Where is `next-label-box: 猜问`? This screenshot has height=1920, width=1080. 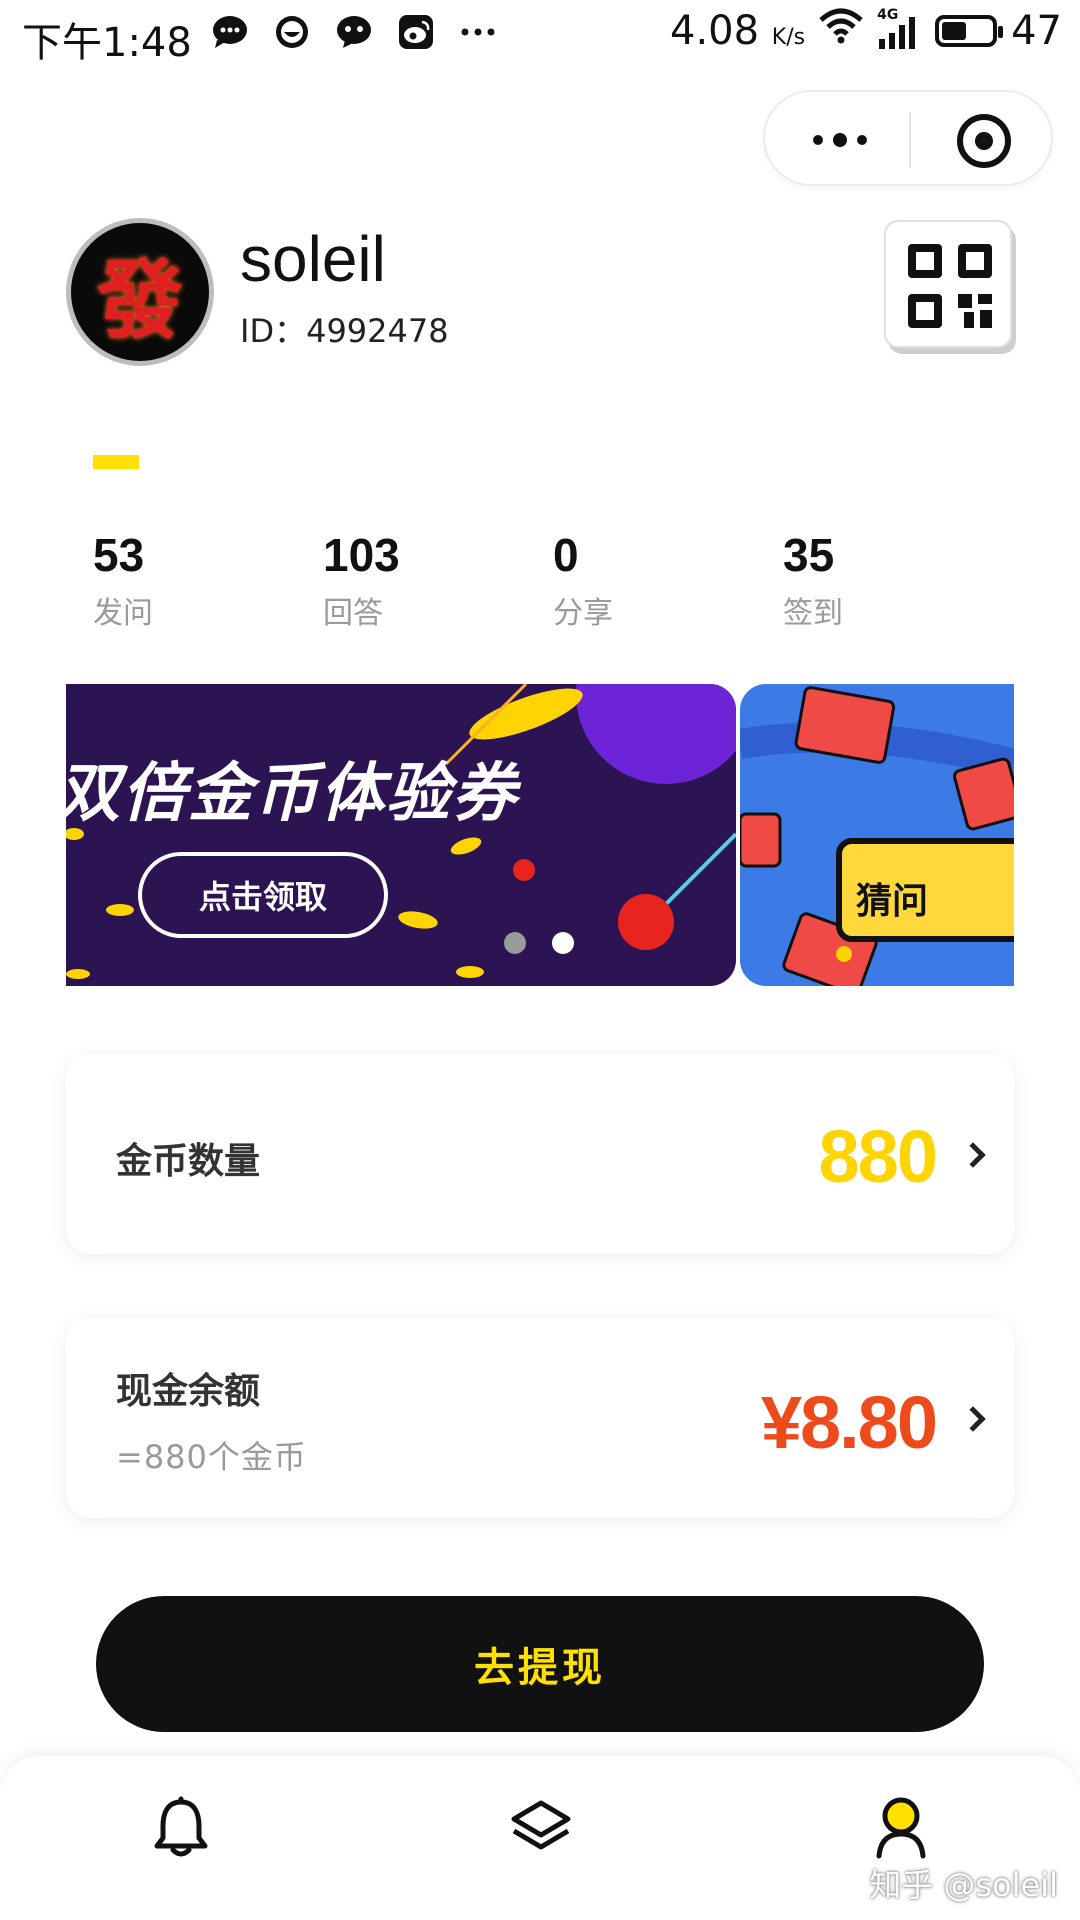 next-label-box: 猜问 is located at coordinates (925, 890).